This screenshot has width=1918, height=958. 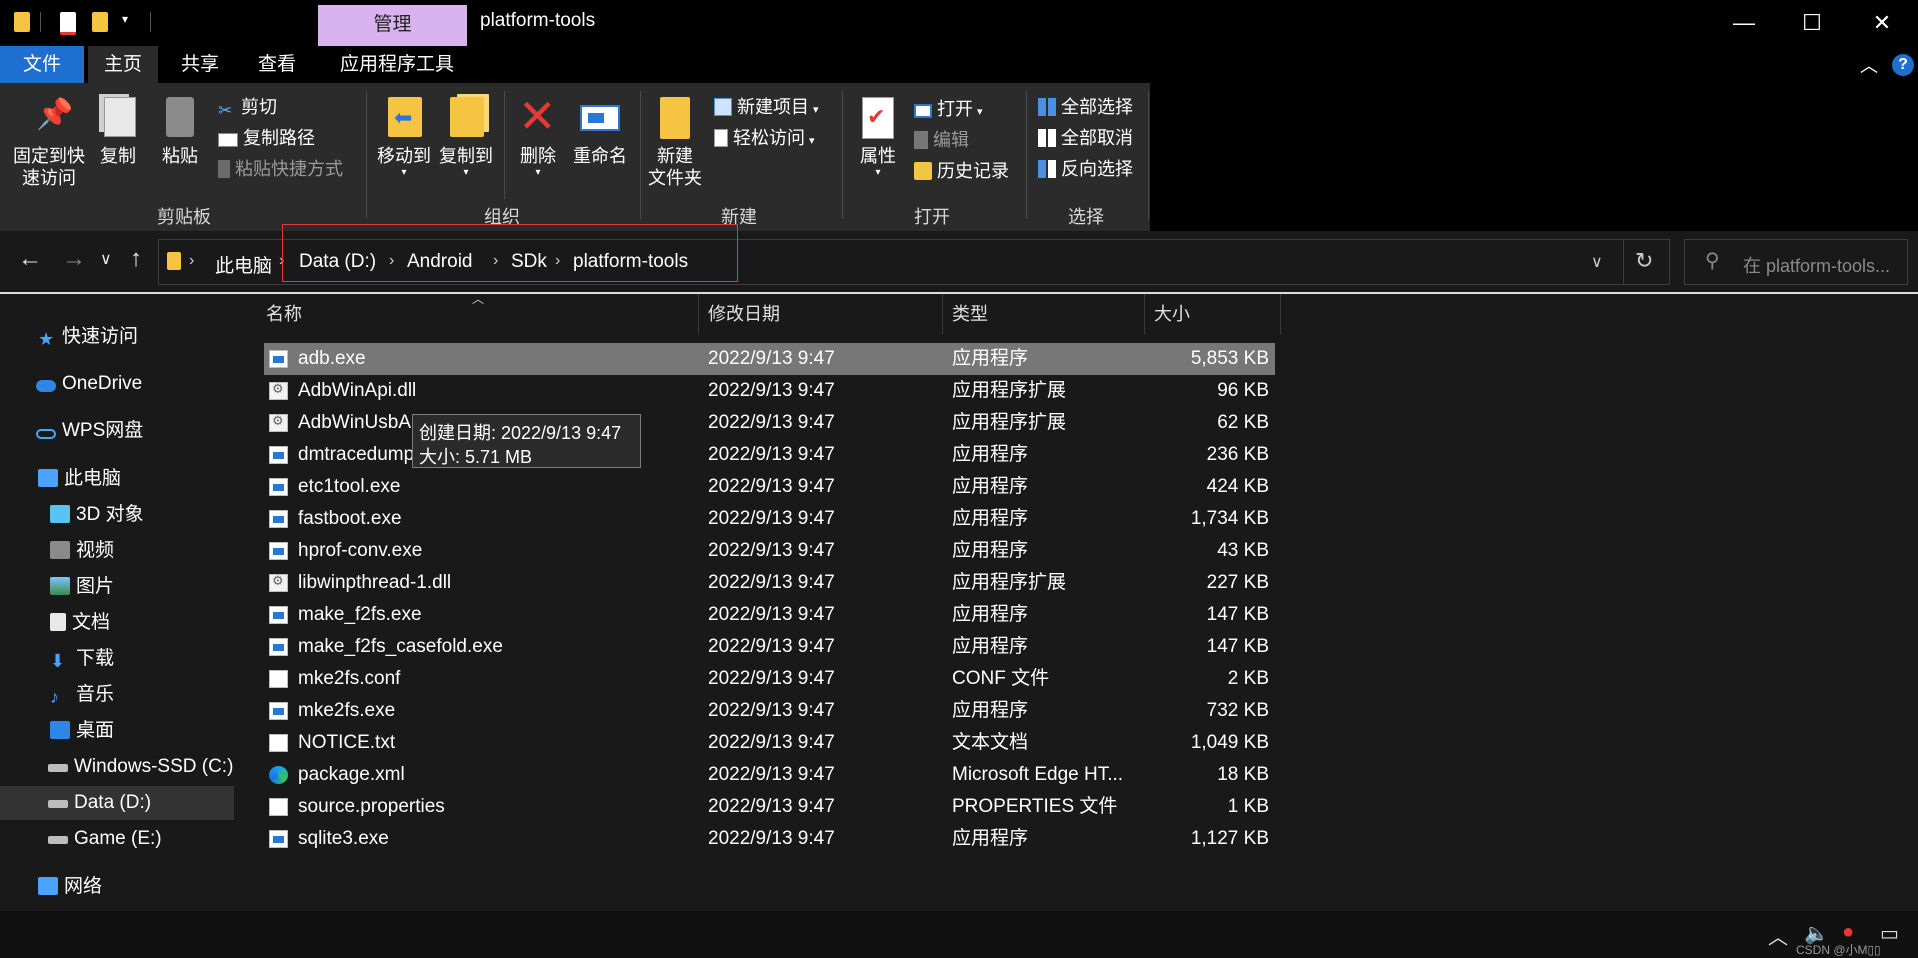 I want to click on file-row: sqlite3.exe 2022/9/13 9:47 应用程序 1,127 KB, so click(x=769, y=839).